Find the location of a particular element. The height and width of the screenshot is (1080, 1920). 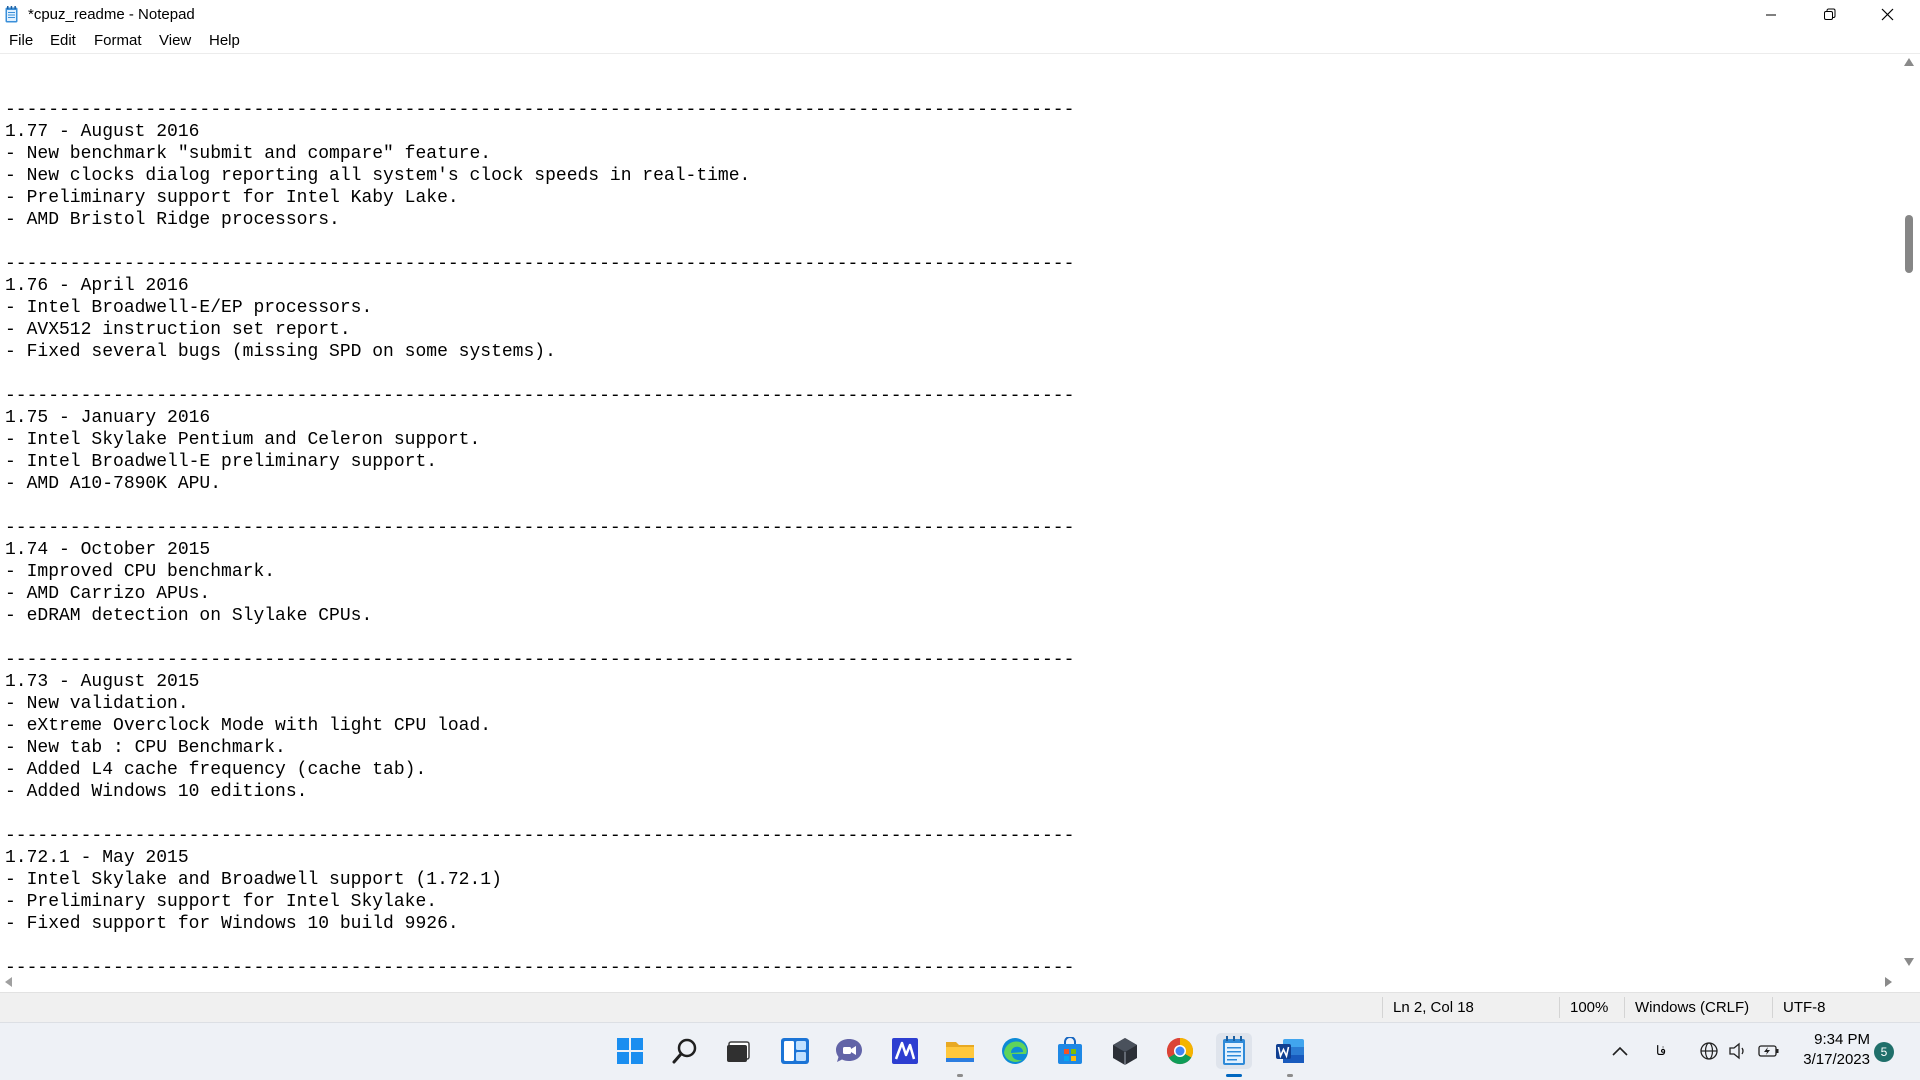

vertical-scrollbar is located at coordinates (1909, 513).